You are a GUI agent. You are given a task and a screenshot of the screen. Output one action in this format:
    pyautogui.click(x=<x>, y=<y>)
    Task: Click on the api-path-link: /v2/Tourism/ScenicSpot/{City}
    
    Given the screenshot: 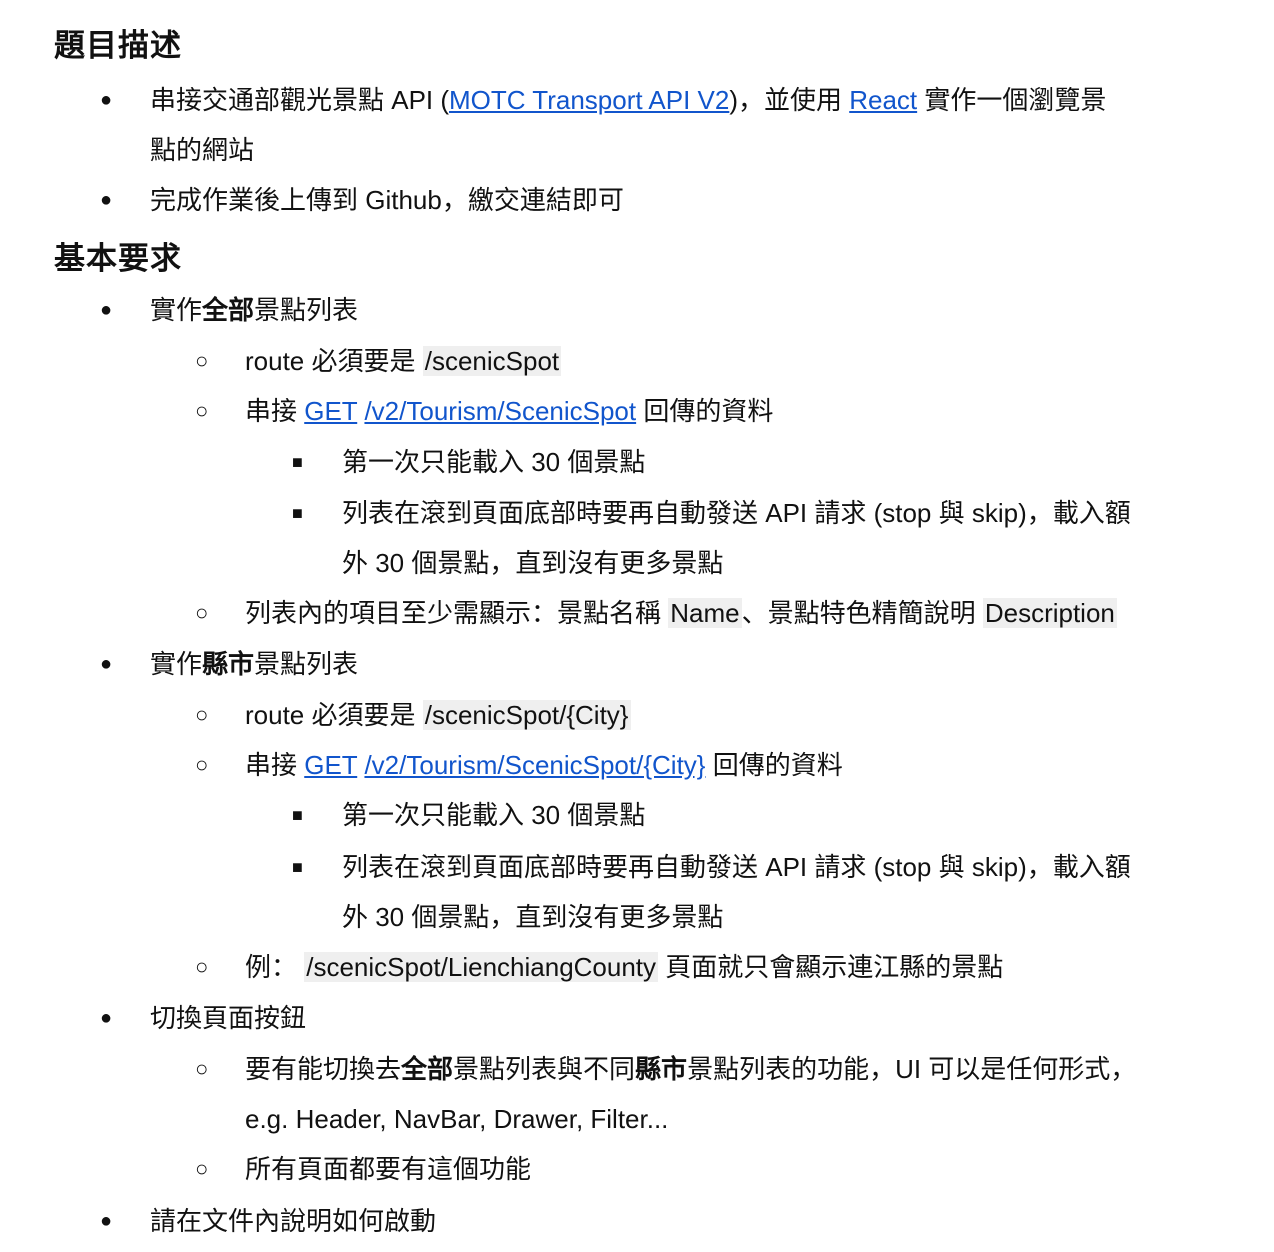 What is the action you would take?
    pyautogui.click(x=534, y=765)
    